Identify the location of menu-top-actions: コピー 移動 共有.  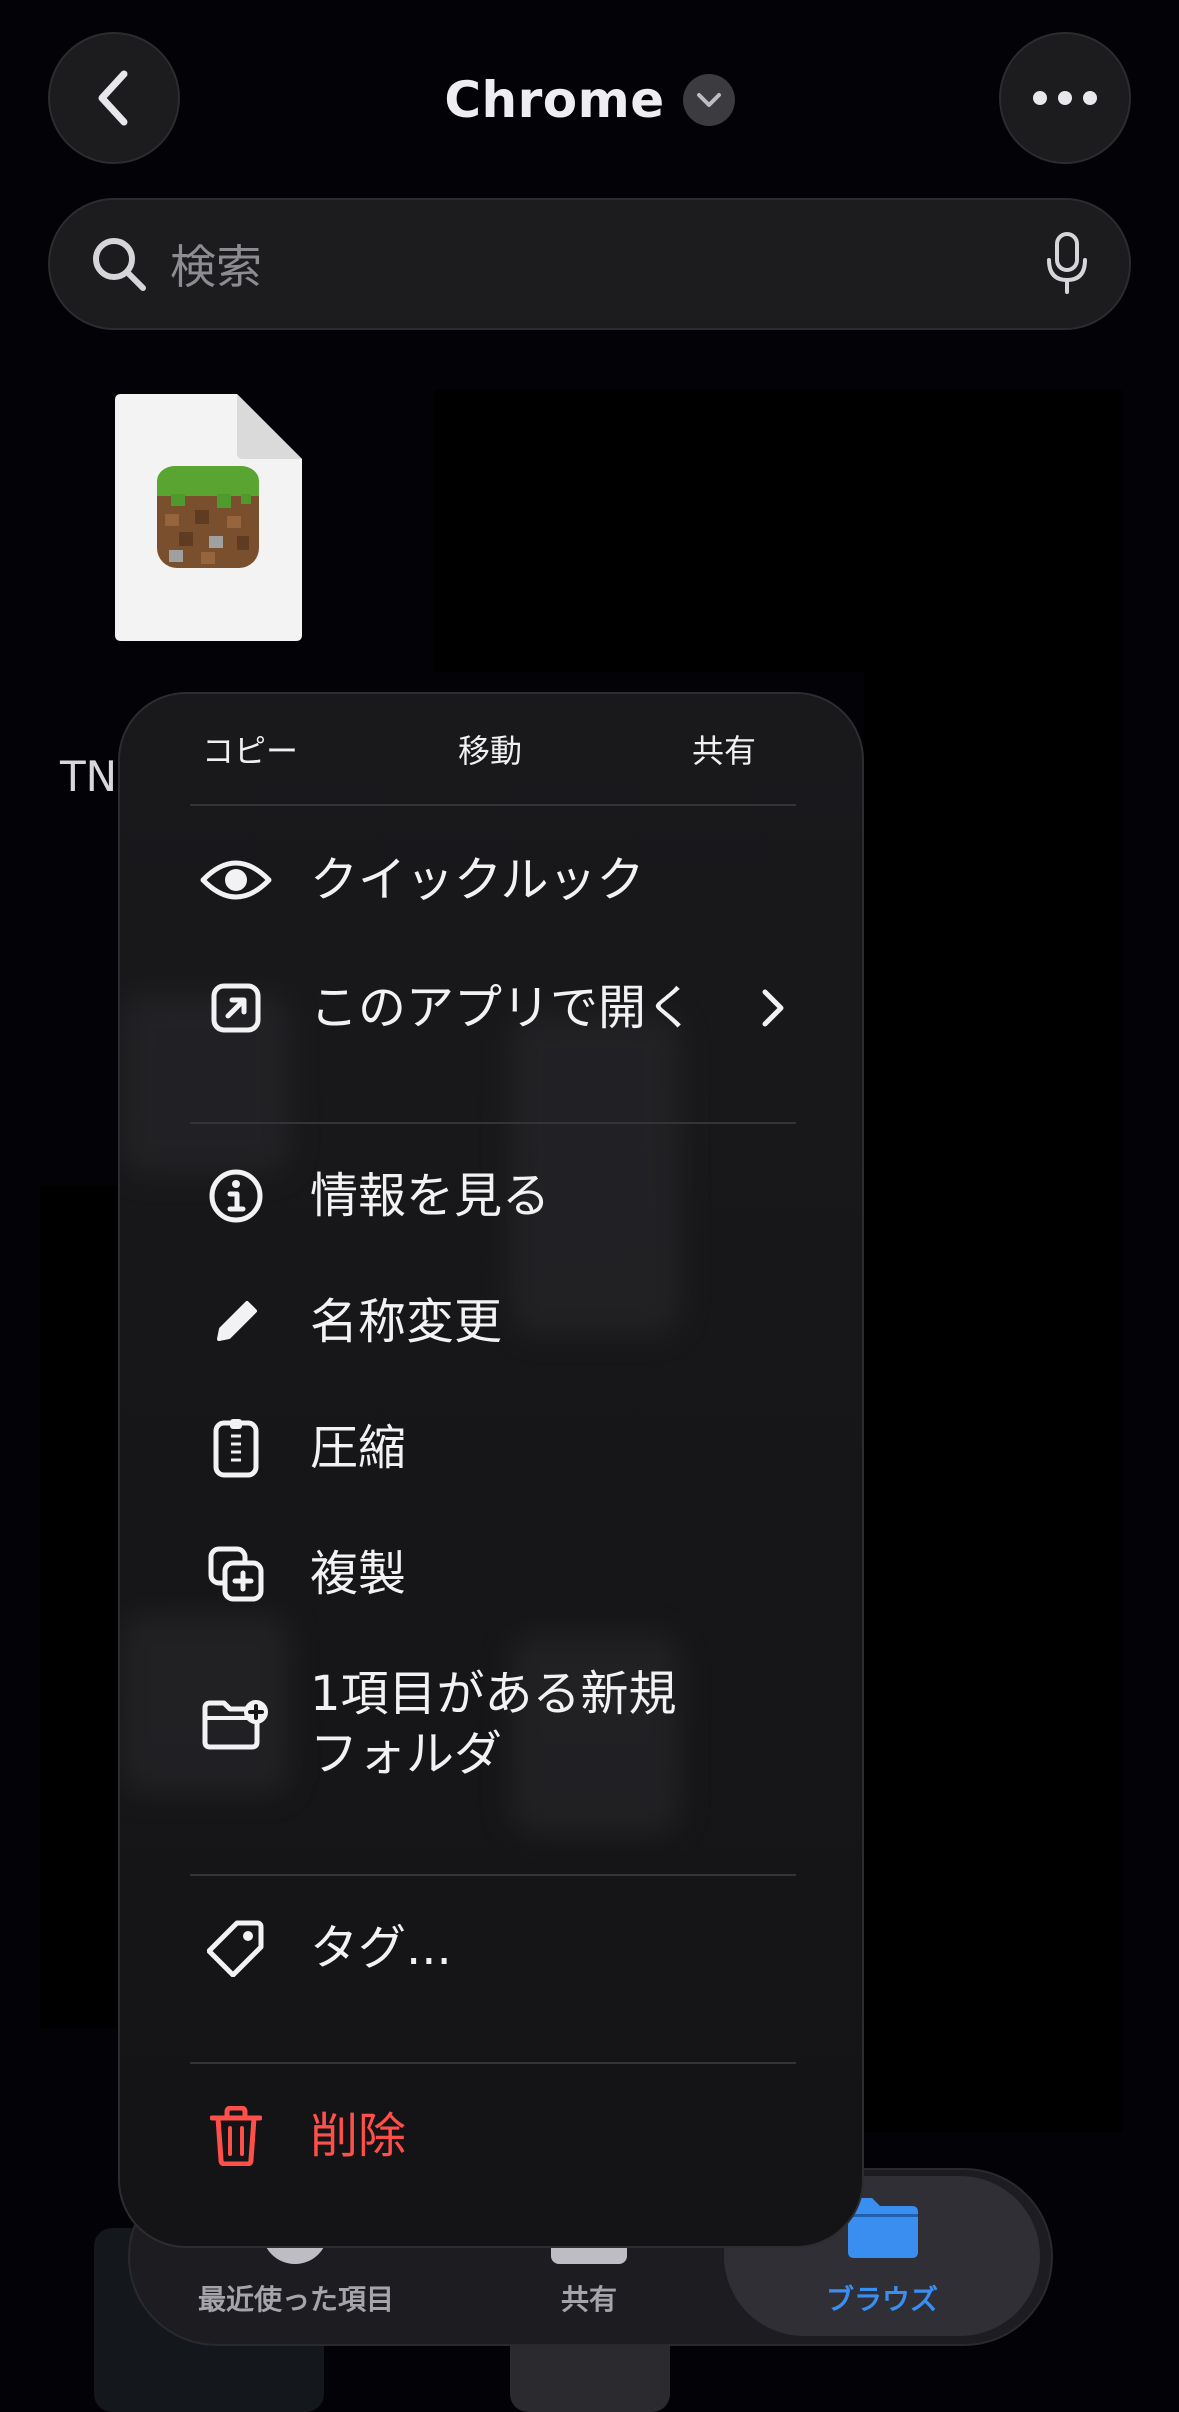
(491, 748).